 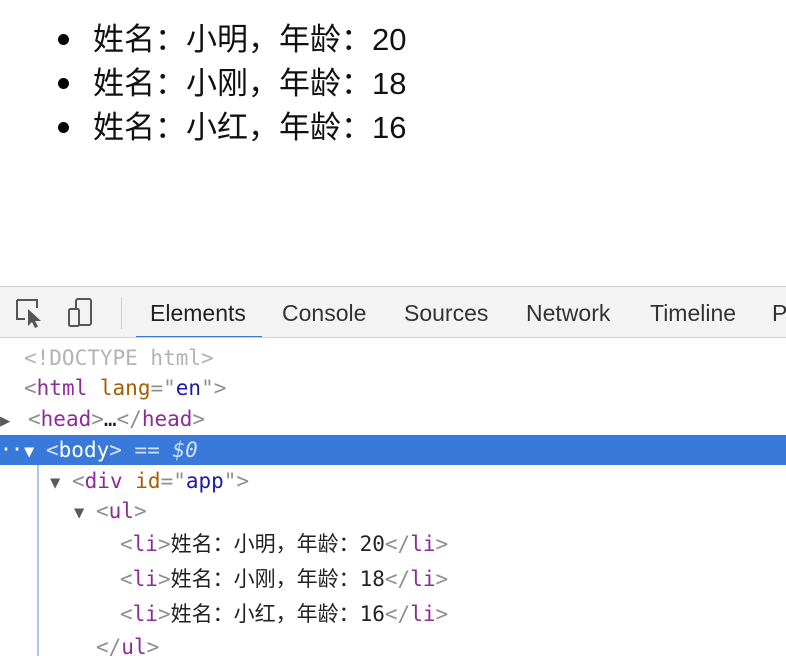 What do you see at coordinates (393, 579) in the screenshot?
I see `tree-line-li: <li>姓名：小刚，年龄：18</li>` at bounding box center [393, 579].